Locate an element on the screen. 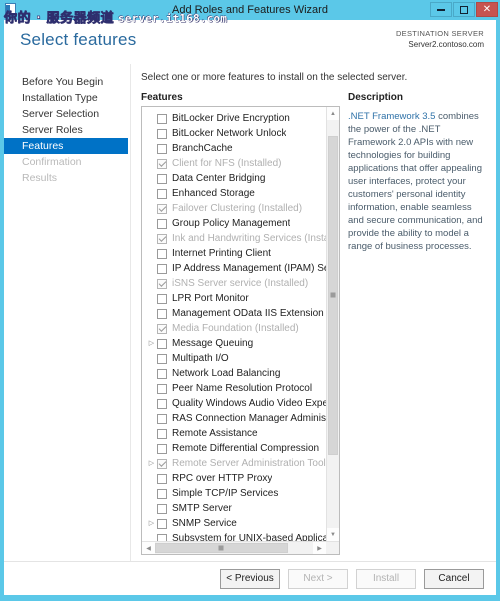  cancel-button: Cancel is located at coordinates (454, 578).